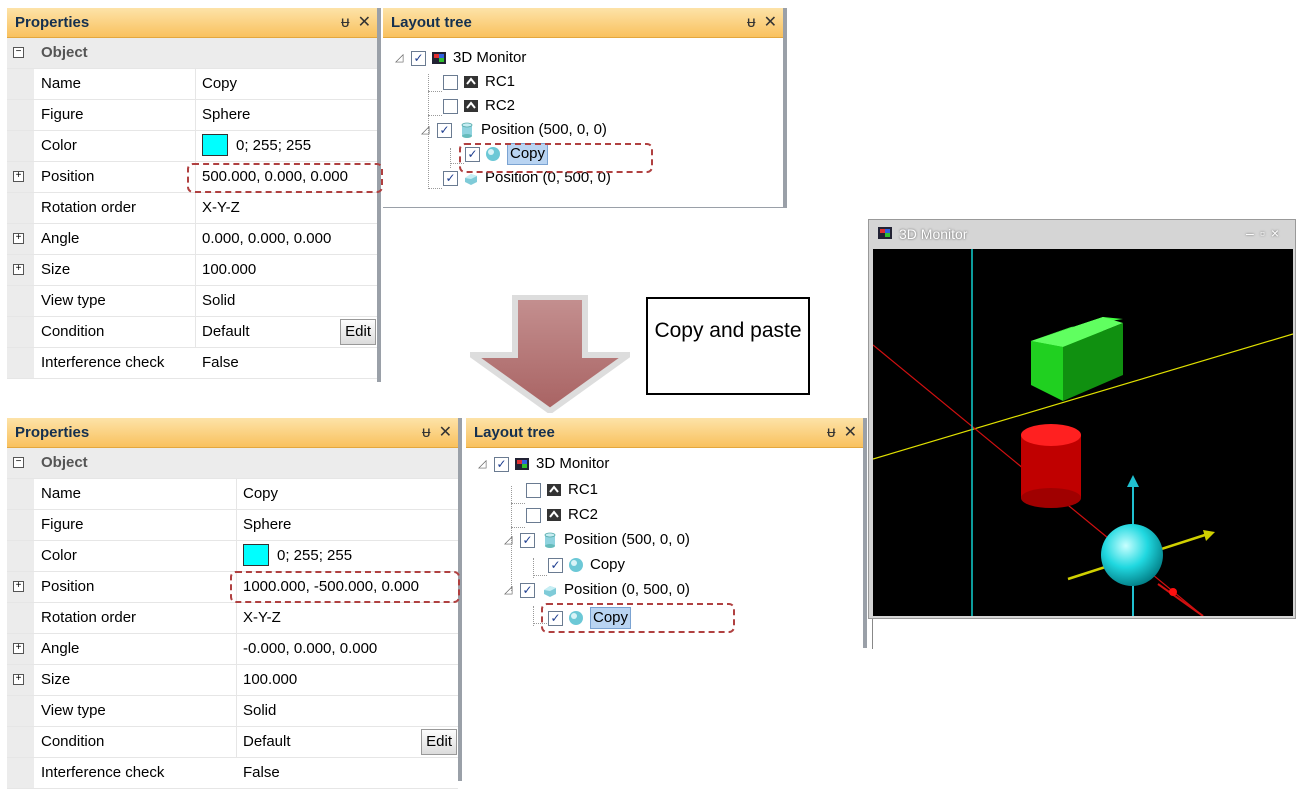 The image size is (1296, 789). I want to click on tree-node-position-0-500: ✓ Position (0, 500, 0), so click(593, 178).